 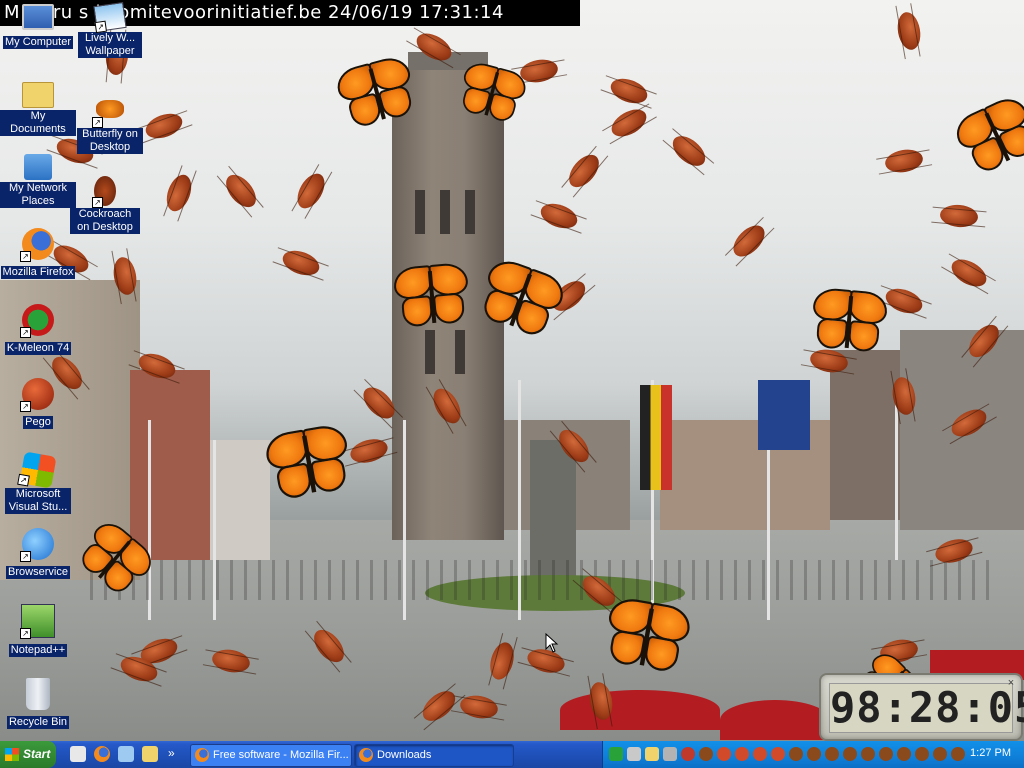 I want to click on visual-studio-icon: ↗, so click(x=37, y=470).